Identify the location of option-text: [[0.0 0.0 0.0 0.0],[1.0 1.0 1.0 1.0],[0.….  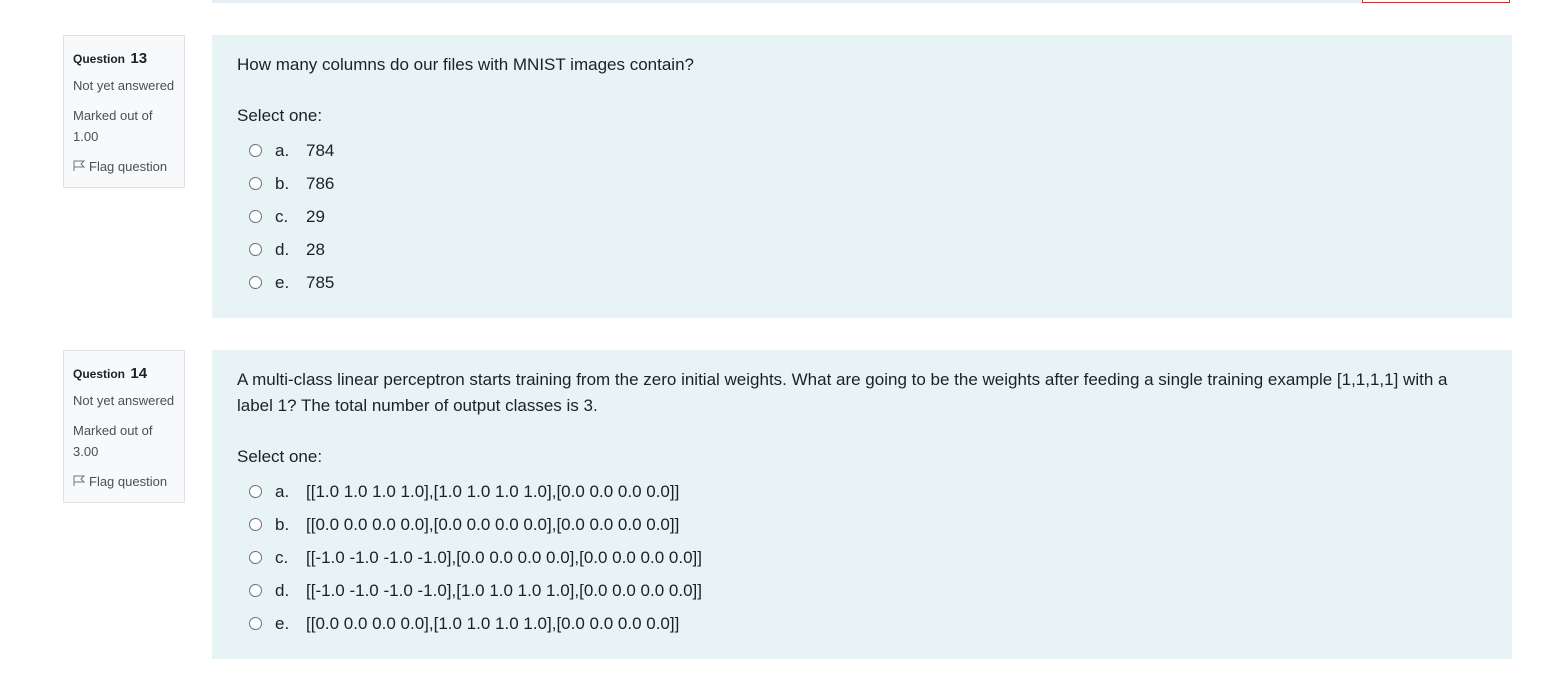
(493, 623).